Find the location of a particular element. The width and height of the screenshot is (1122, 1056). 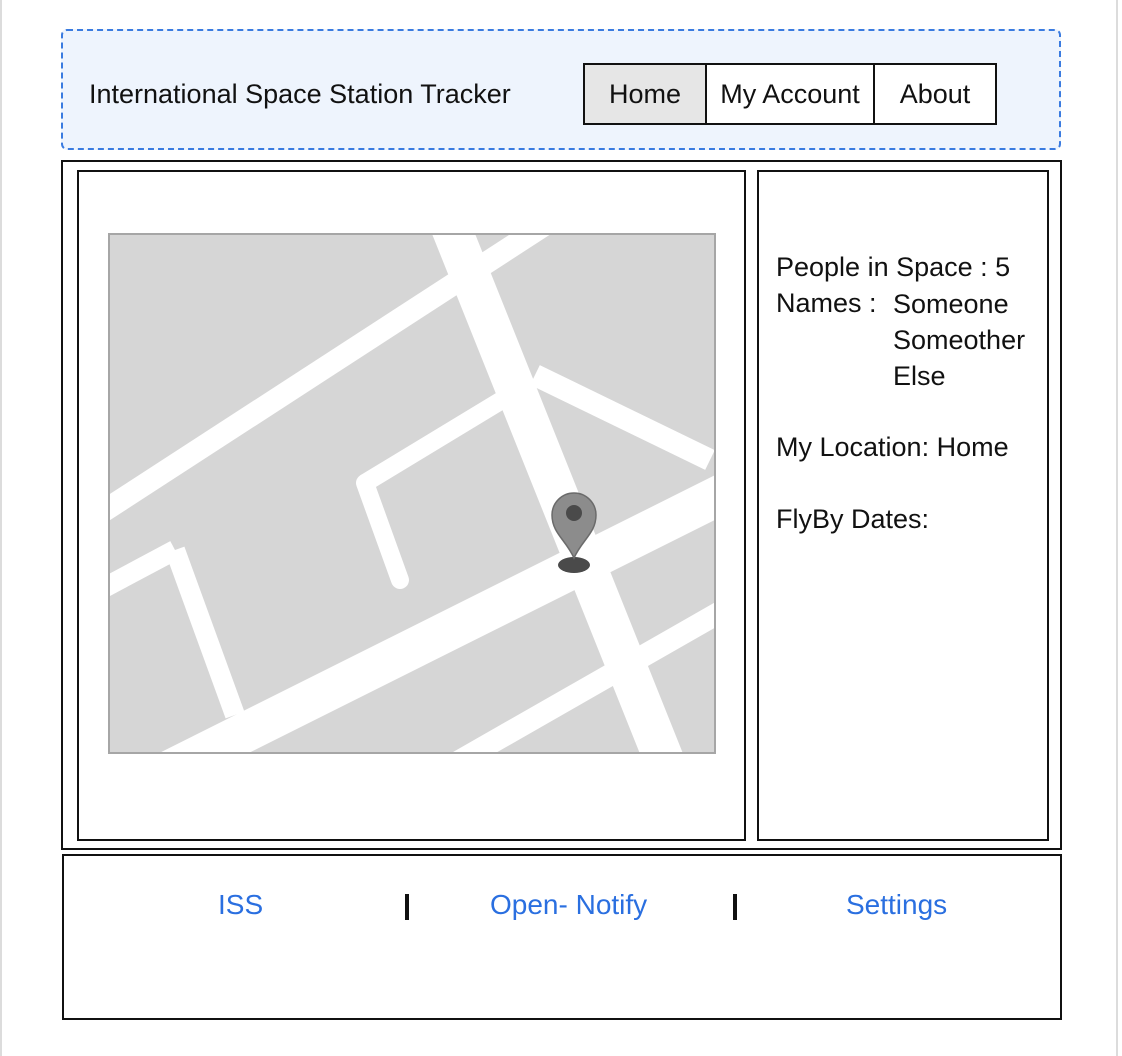

name-item: Someother is located at coordinates (959, 340).